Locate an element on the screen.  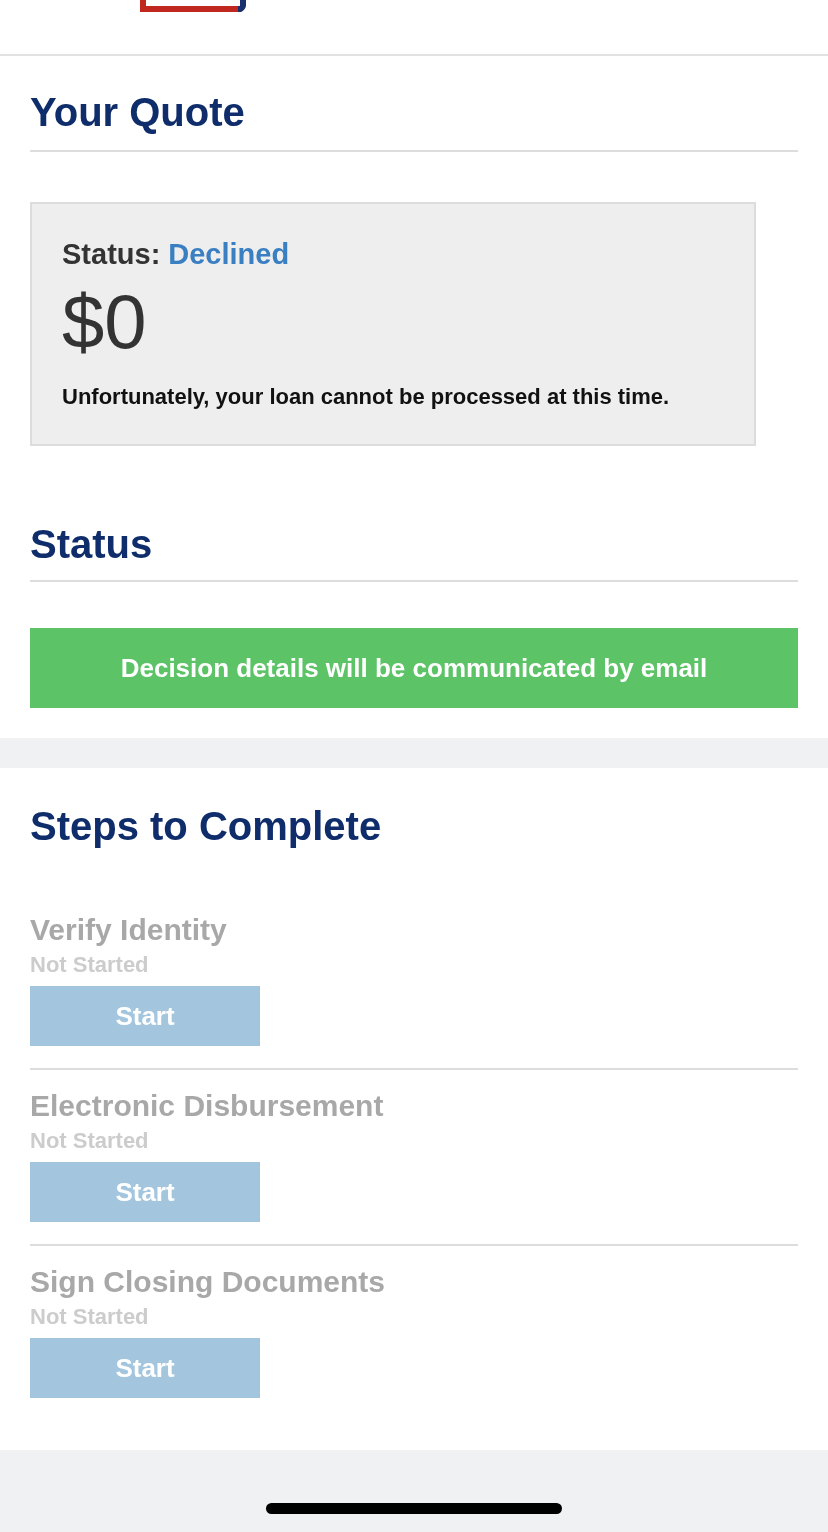
status-value: Declined is located at coordinates (229, 254).